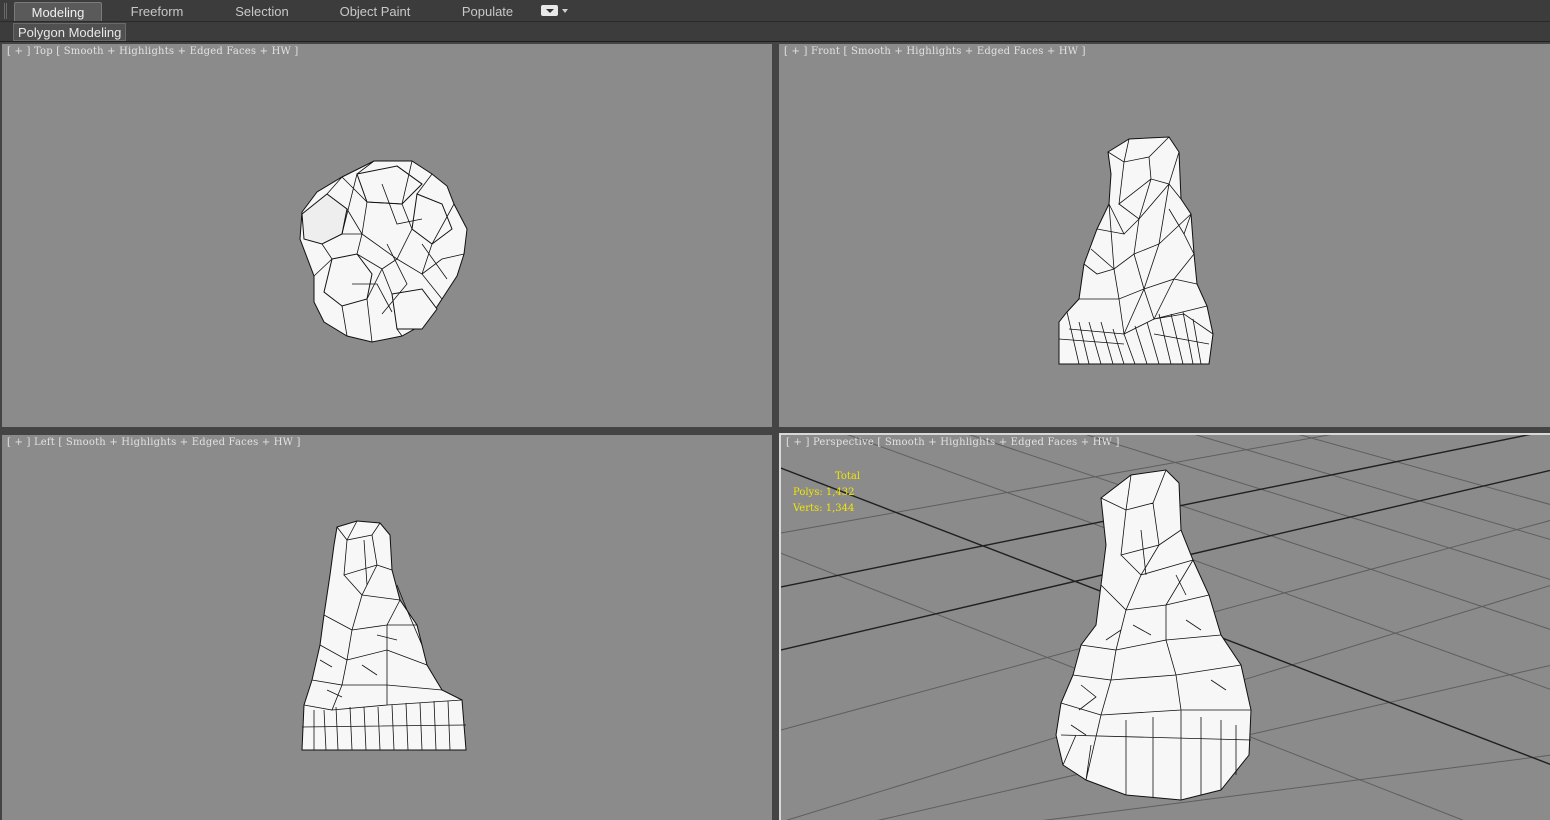 This screenshot has height=820, width=1550. I want to click on ribbon-grip-handle, so click(5, 11).